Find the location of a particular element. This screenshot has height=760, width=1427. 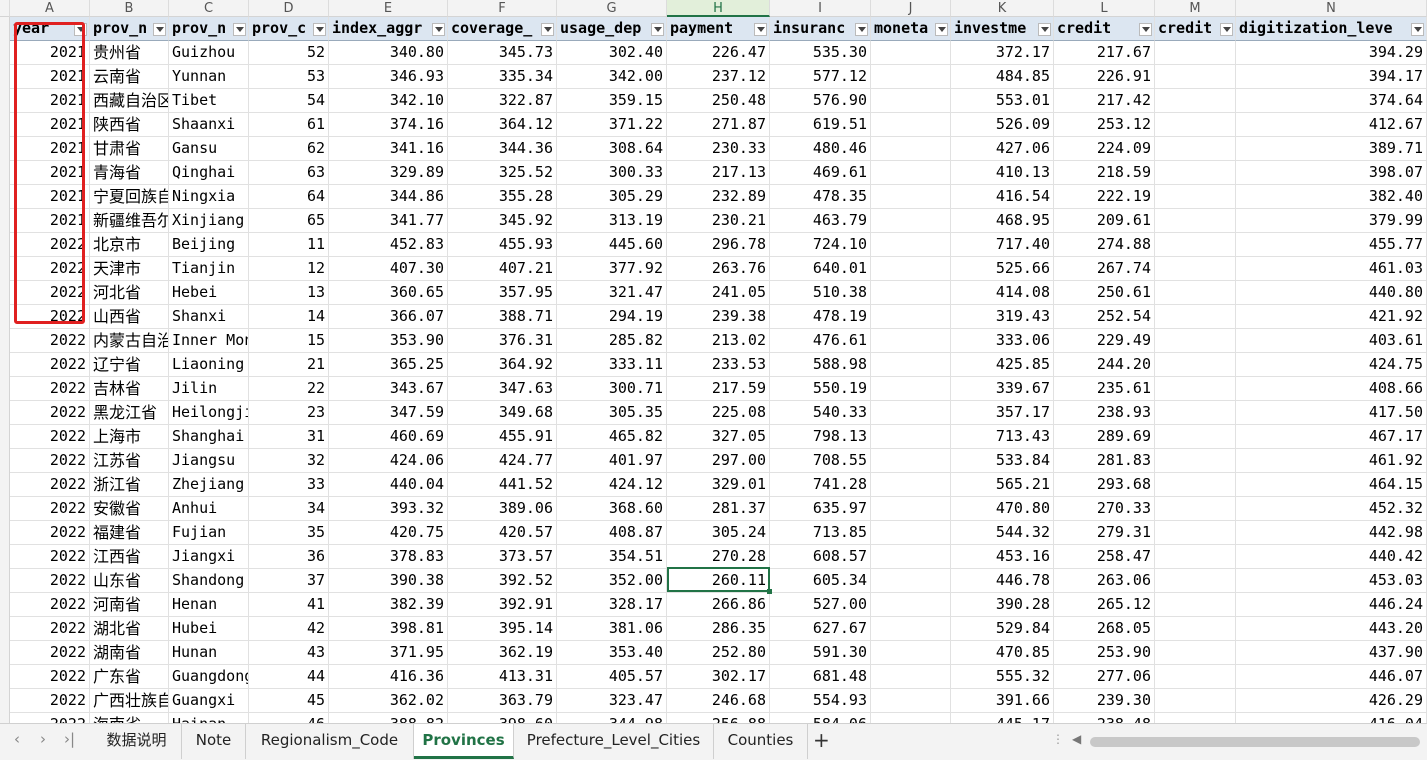

table-cell: 河南省 is located at coordinates (129, 605).